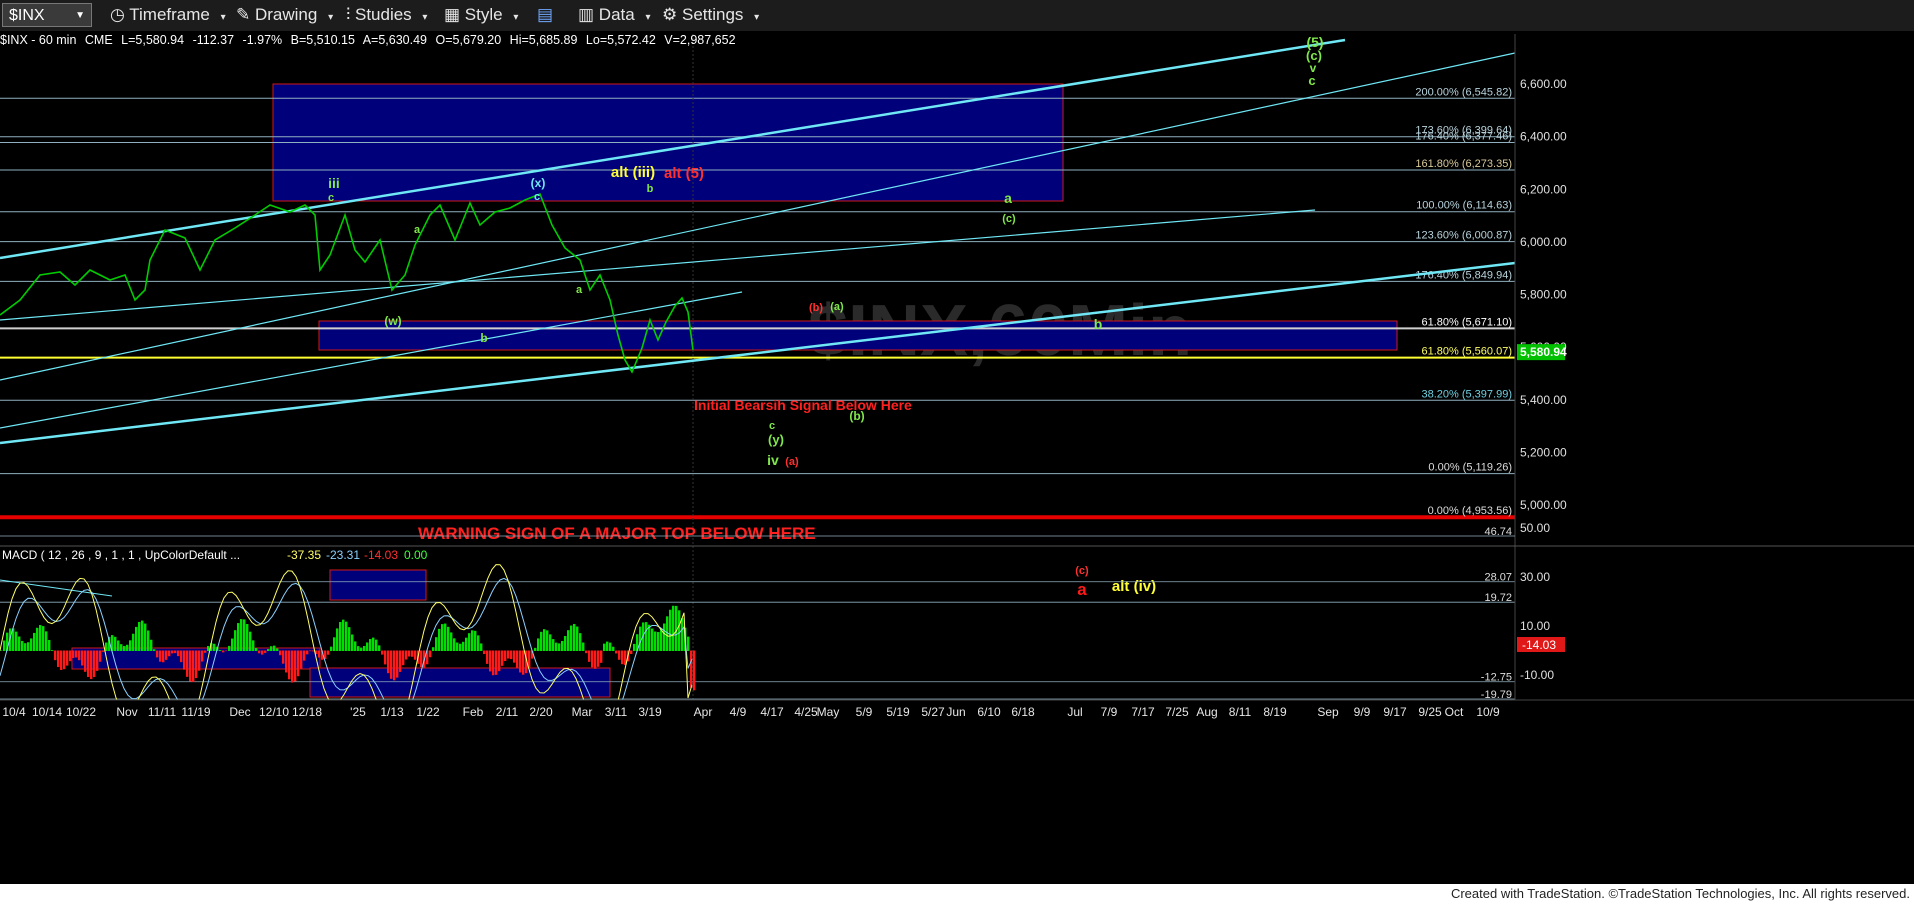 The width and height of the screenshot is (1914, 904). I want to click on timeframe-label: Timeframe, so click(169, 14).